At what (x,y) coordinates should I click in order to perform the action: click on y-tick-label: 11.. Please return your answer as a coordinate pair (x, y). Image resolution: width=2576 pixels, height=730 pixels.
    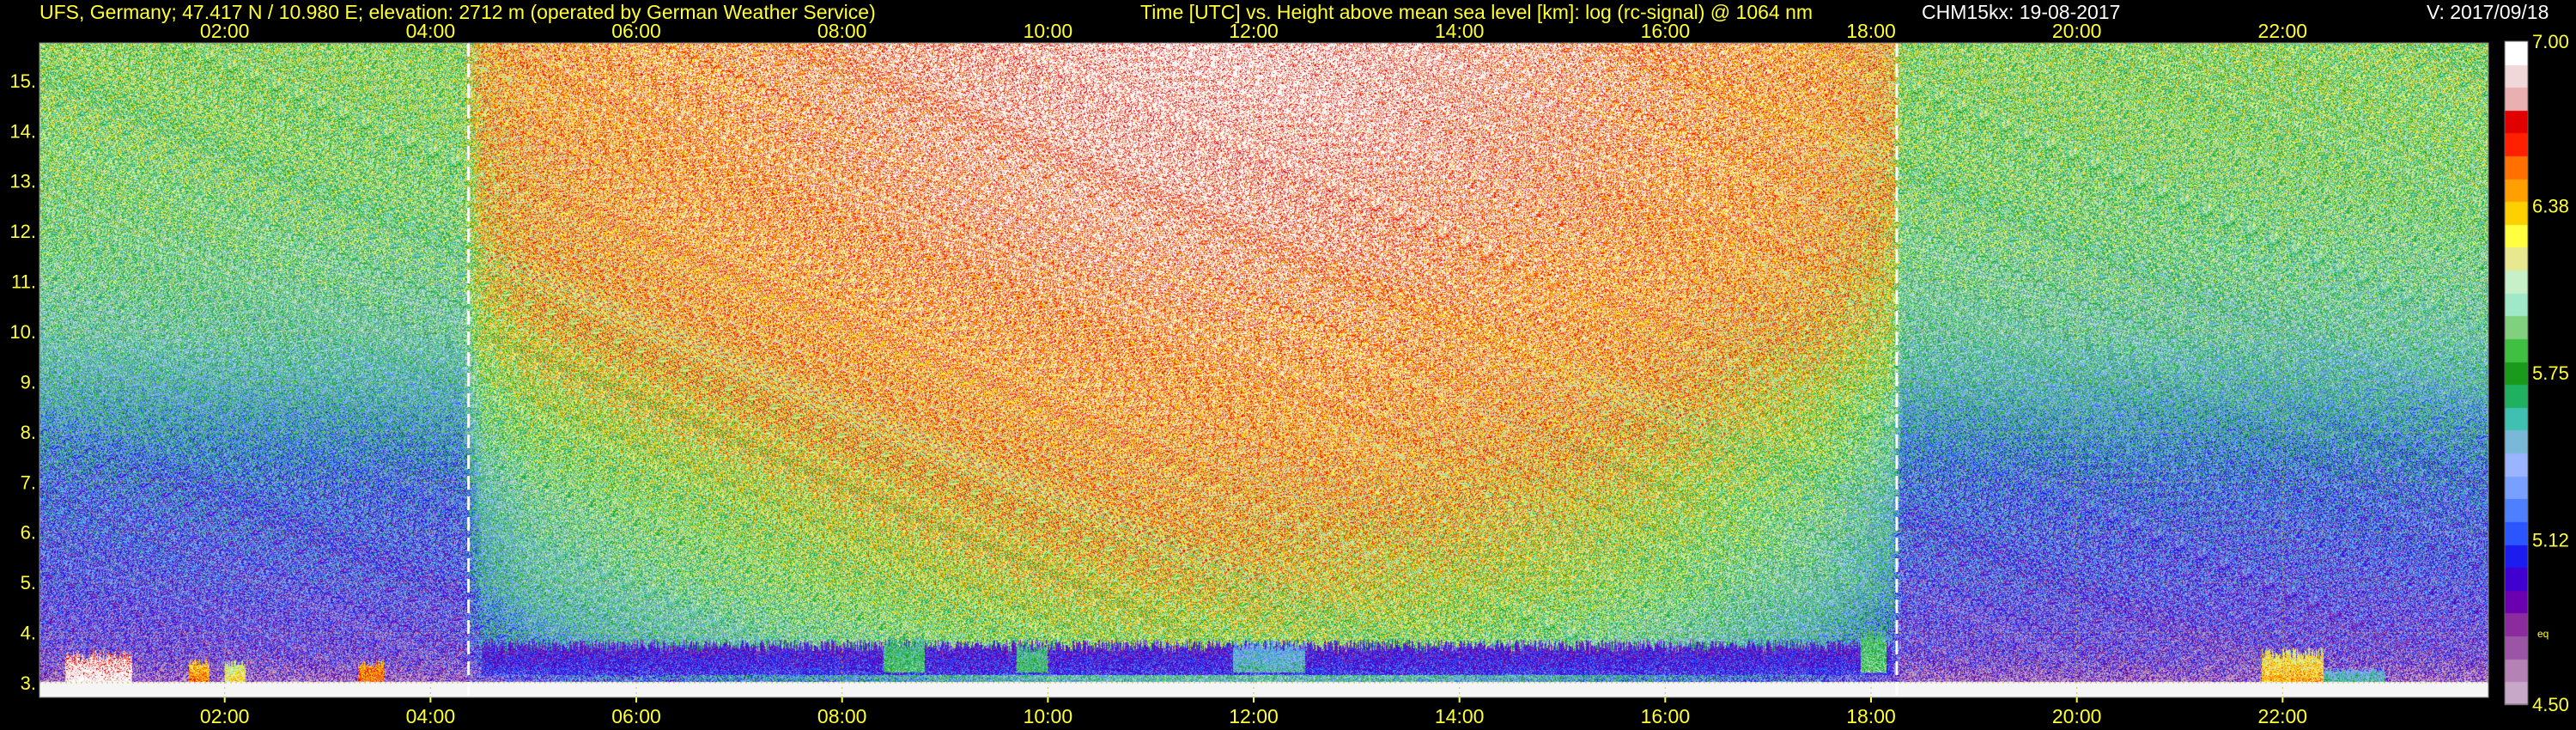
    Looking at the image, I should click on (23, 282).